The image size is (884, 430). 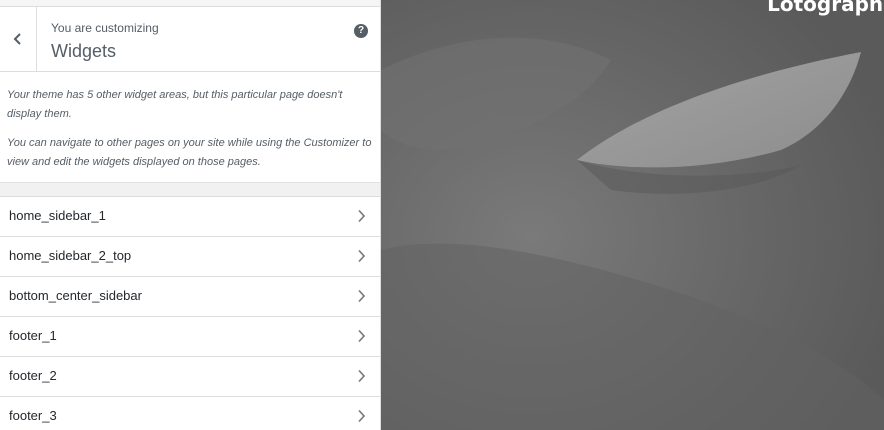 I want to click on section-spacer, so click(x=190, y=189).